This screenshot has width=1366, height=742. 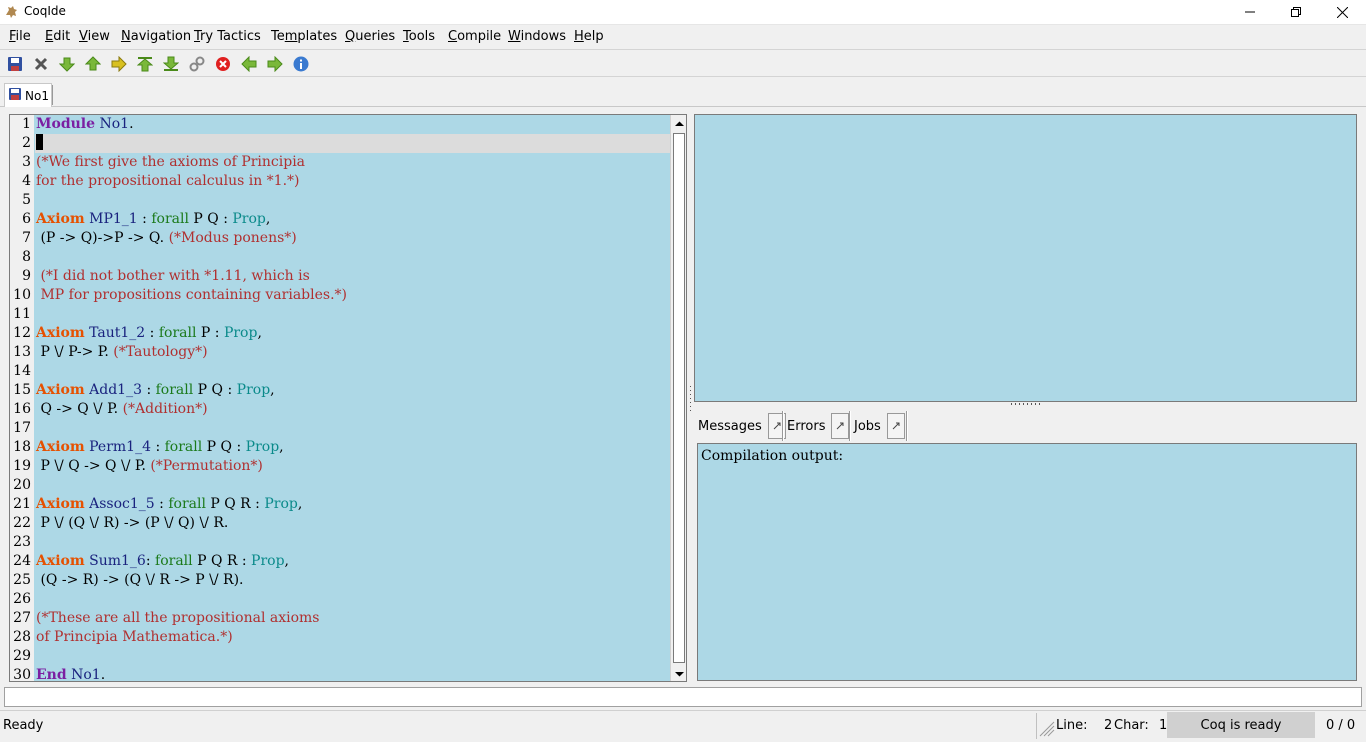 I want to click on token-txt: P Q :, so click(x=224, y=447).